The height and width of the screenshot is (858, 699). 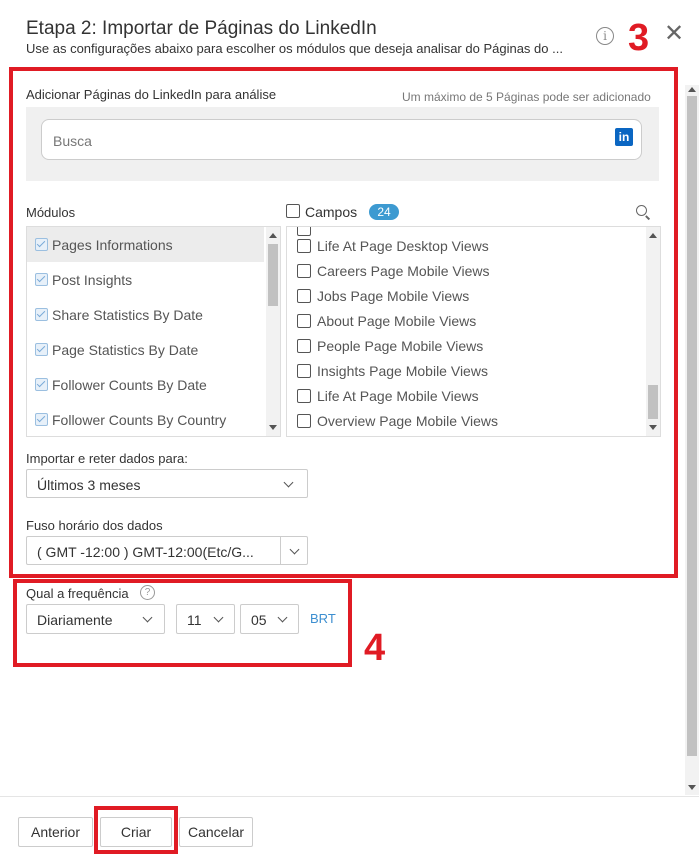 I want to click on annotation-number-3: 3, so click(x=639, y=38).